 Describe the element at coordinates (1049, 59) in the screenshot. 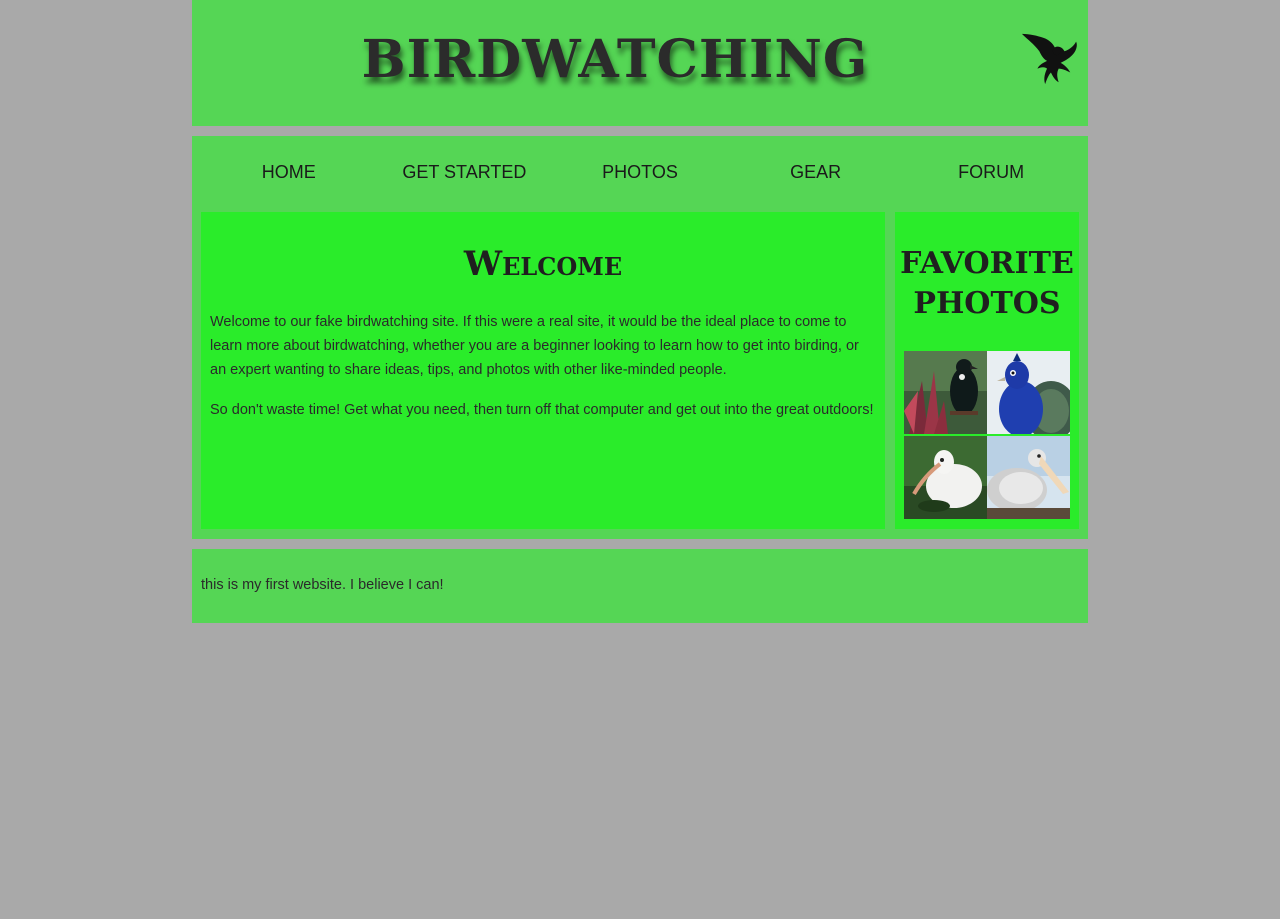

I see `bird-silhouette-icon` at that location.